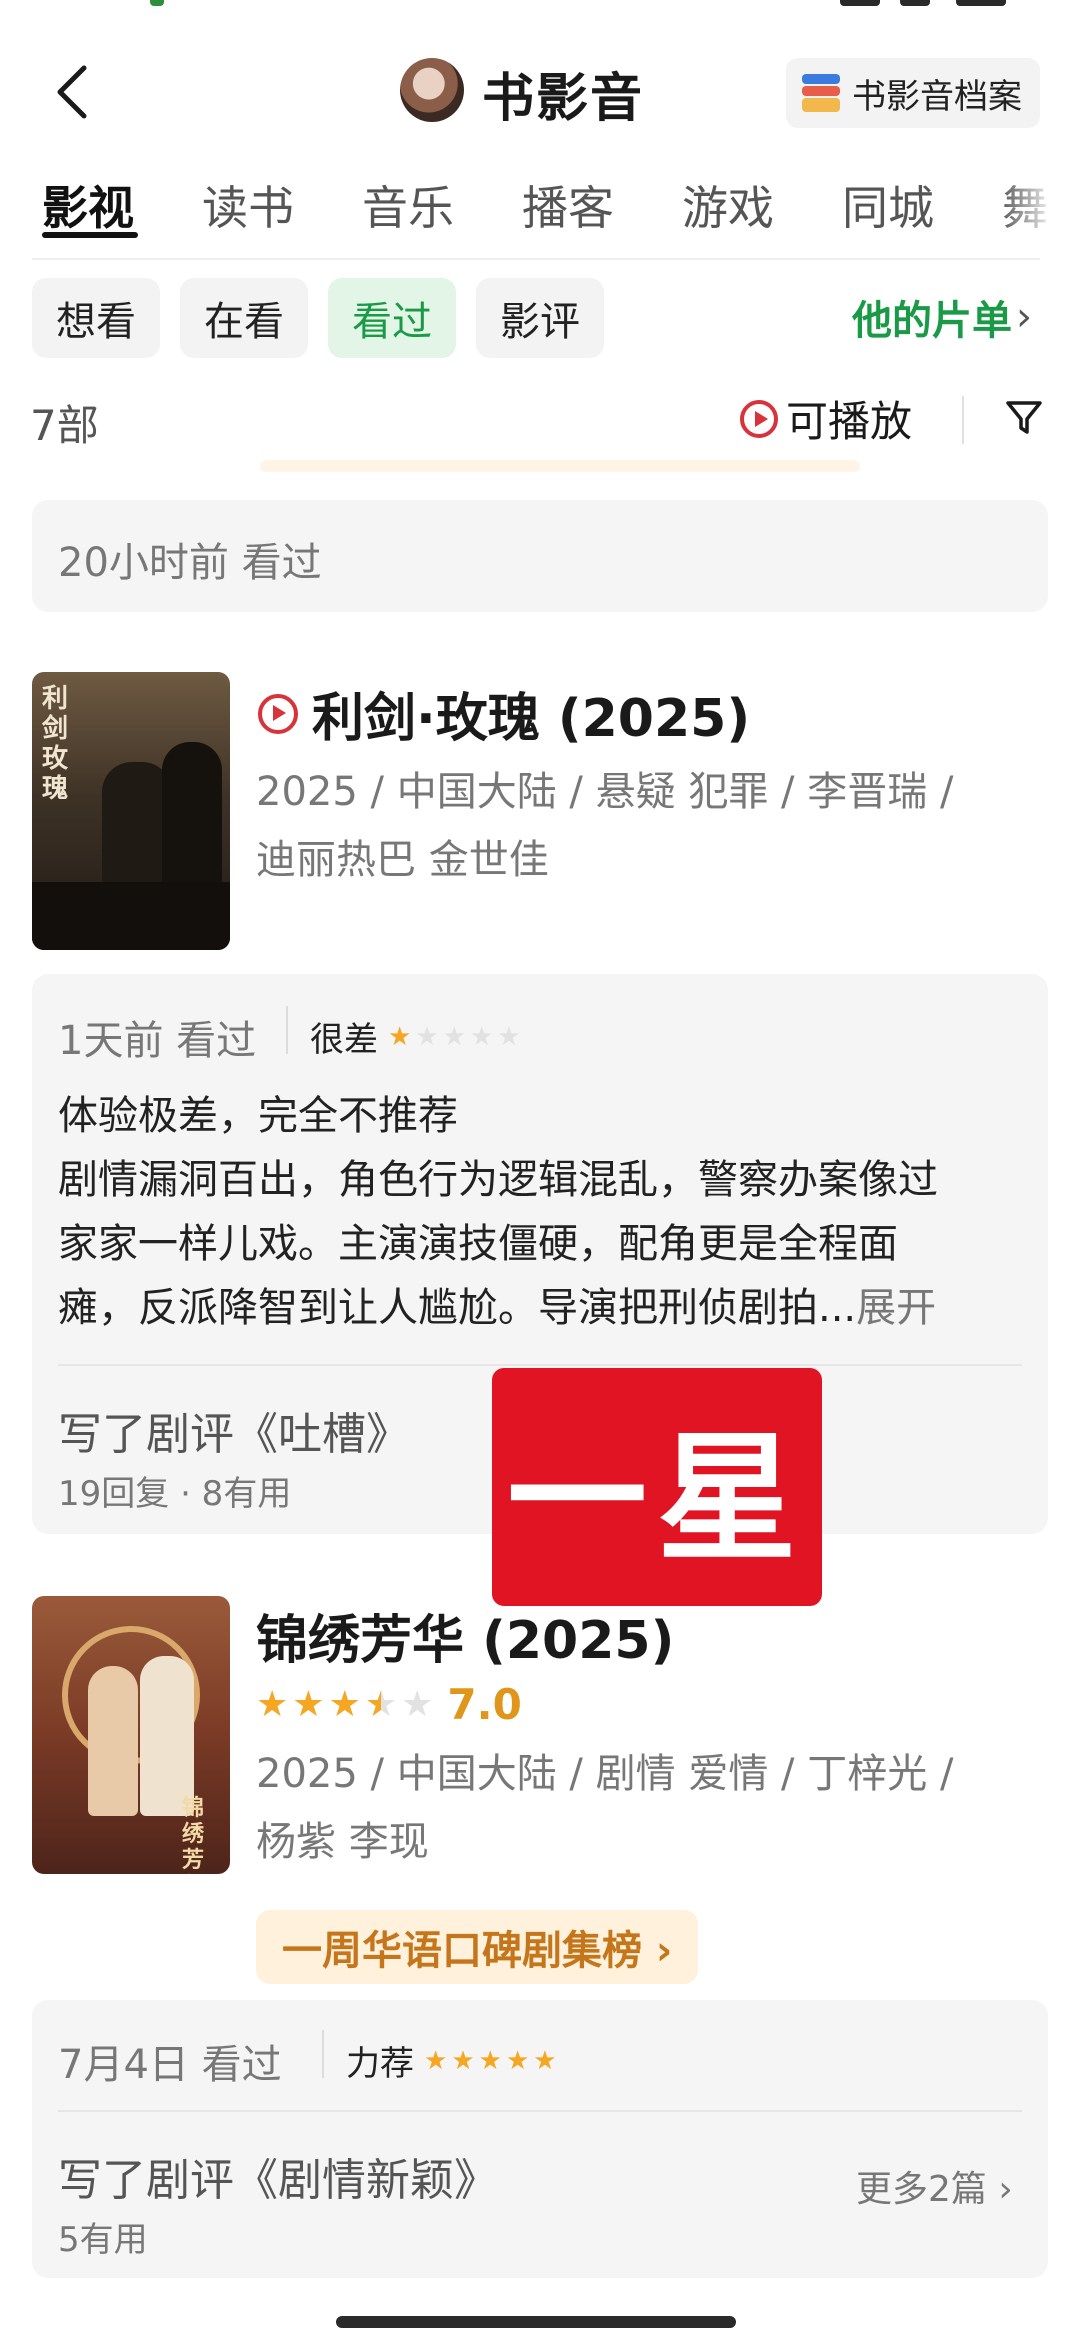  What do you see at coordinates (604, 1808) in the screenshot?
I see `movie-meta: 2025 / 中国大陆 / 剧情 爱情 / 丁梓光 / 杨紫 李现` at bounding box center [604, 1808].